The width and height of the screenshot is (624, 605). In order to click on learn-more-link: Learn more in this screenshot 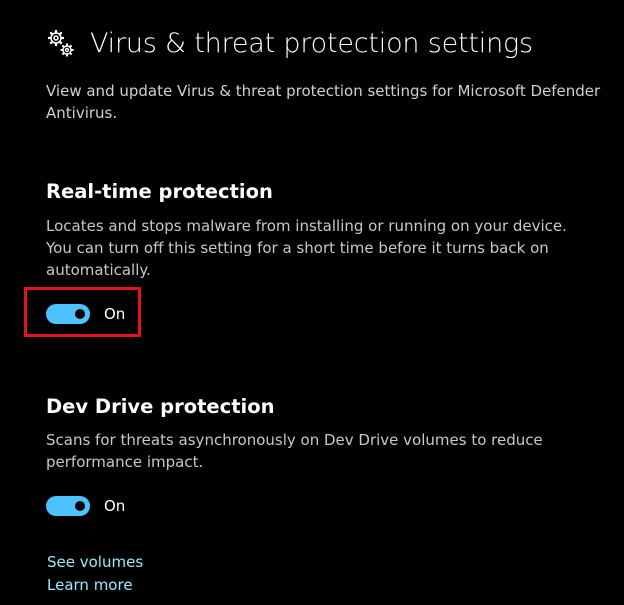, I will do `click(90, 585)`.